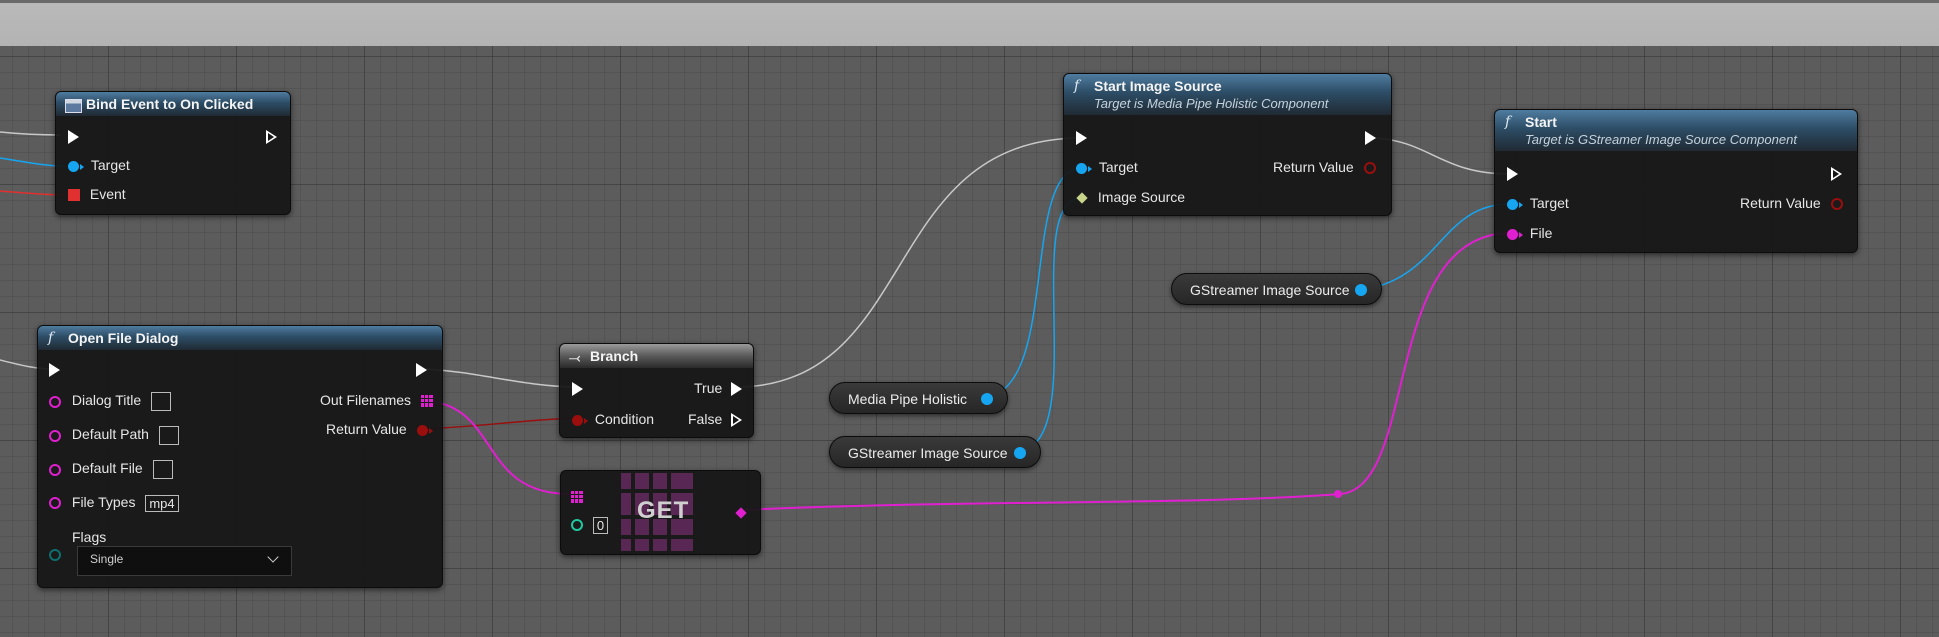 The height and width of the screenshot is (637, 1939). What do you see at coordinates (1082, 198) in the screenshot?
I see `interface-pin-icon` at bounding box center [1082, 198].